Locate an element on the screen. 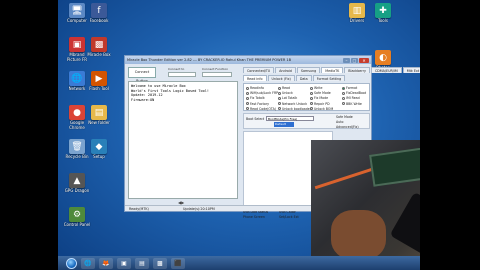 The width and height of the screenshot is (480, 270). desktop-icon: ✚ Tools is located at coordinates (383, 13).